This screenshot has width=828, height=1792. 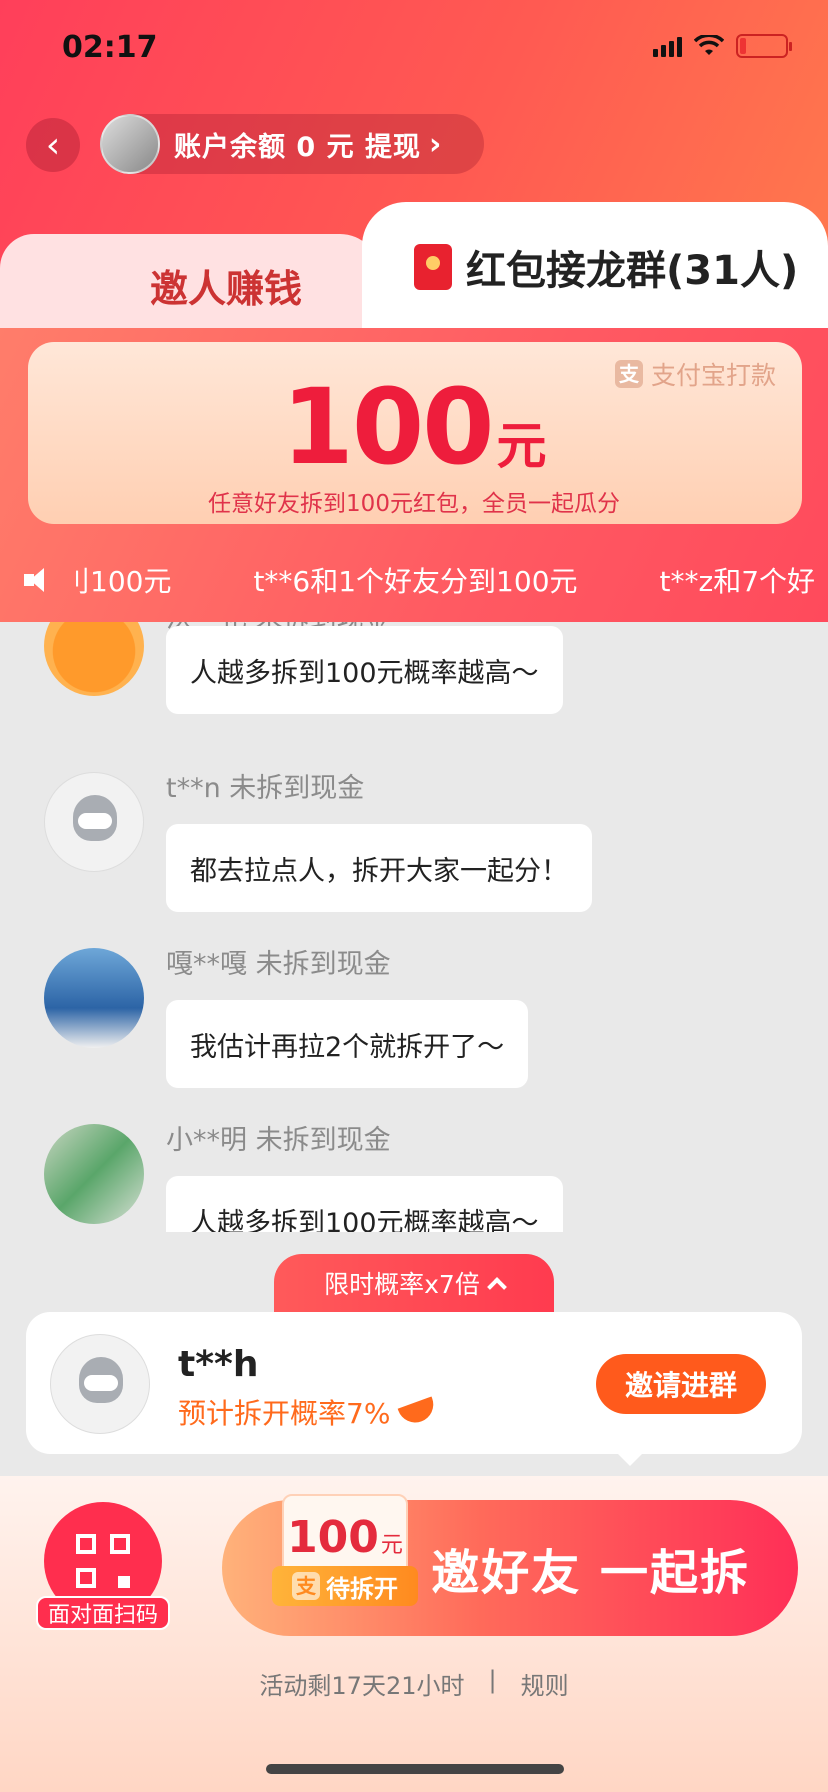 I want to click on pending-badge: 支 待拆开, so click(x=345, y=1586).